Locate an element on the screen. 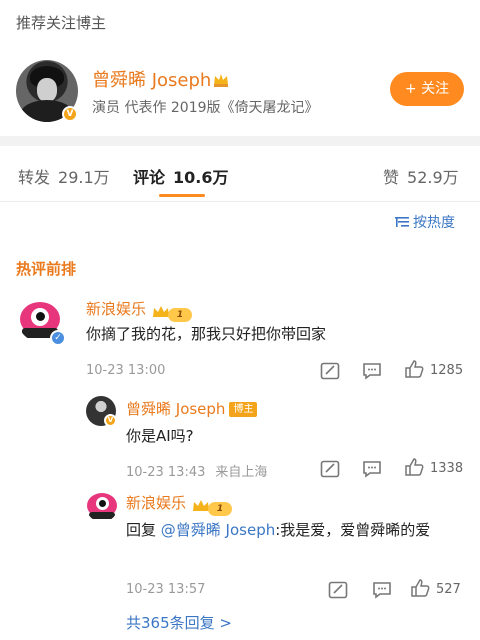 Image resolution: width=480 pixels, height=640 pixels. reply-text: 你是AI吗? is located at coordinates (160, 436).